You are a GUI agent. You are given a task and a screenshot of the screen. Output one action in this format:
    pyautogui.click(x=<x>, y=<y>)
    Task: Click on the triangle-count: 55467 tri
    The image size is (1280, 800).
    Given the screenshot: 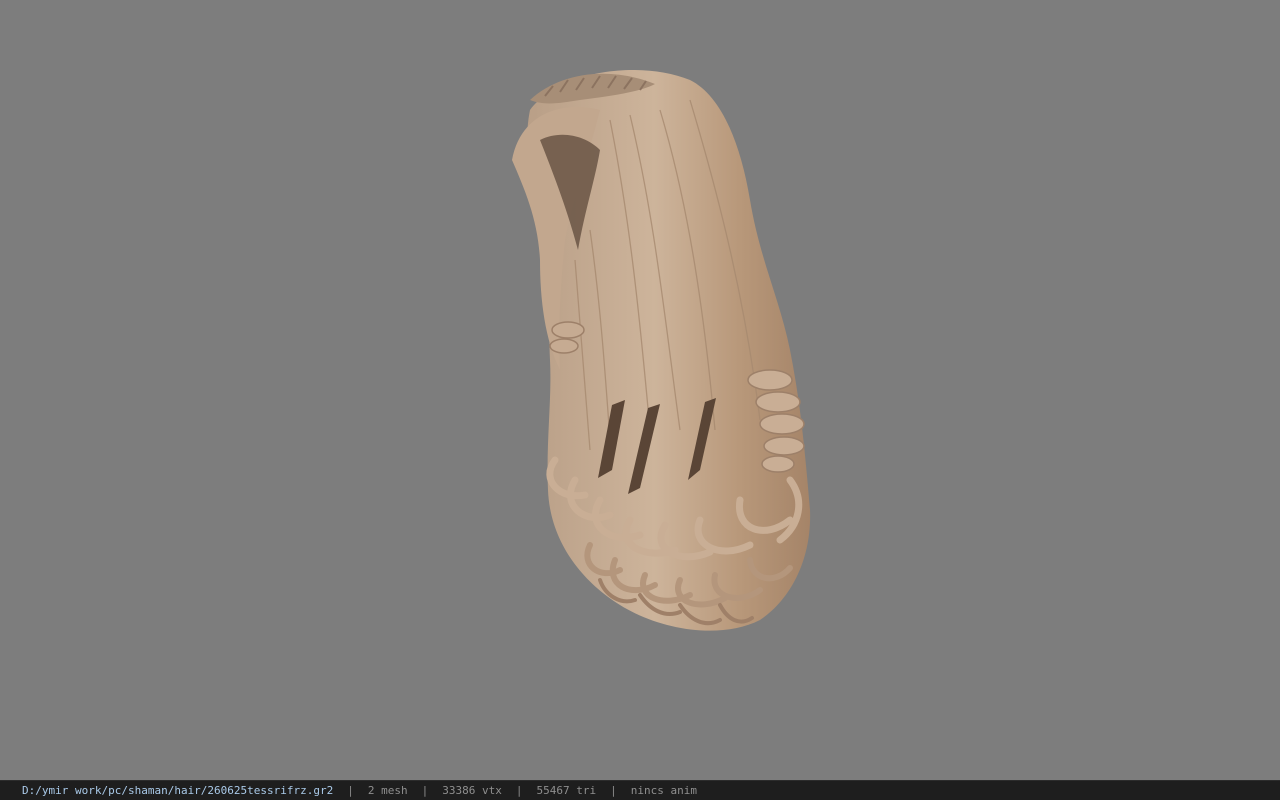 What is the action you would take?
    pyautogui.click(x=566, y=790)
    